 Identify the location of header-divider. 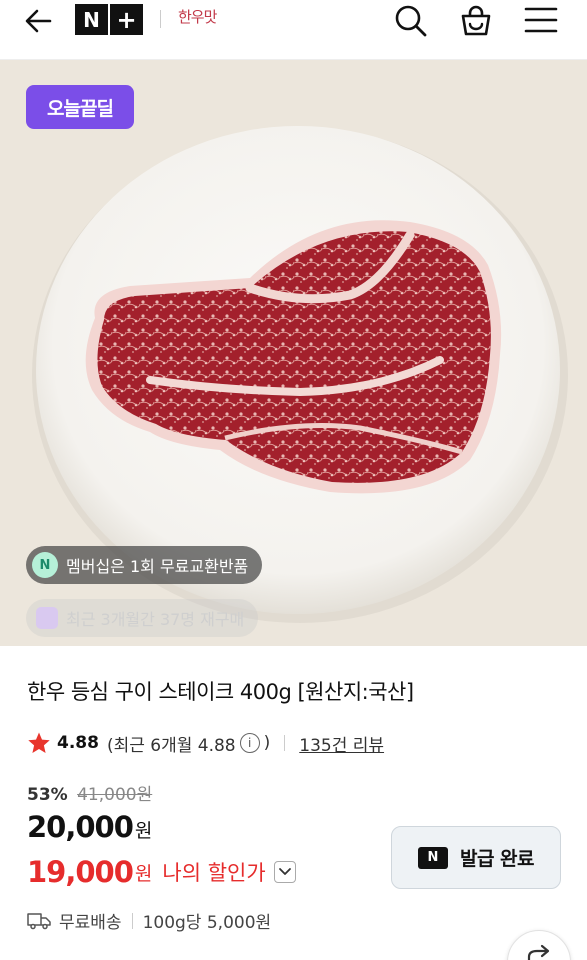
(160, 19).